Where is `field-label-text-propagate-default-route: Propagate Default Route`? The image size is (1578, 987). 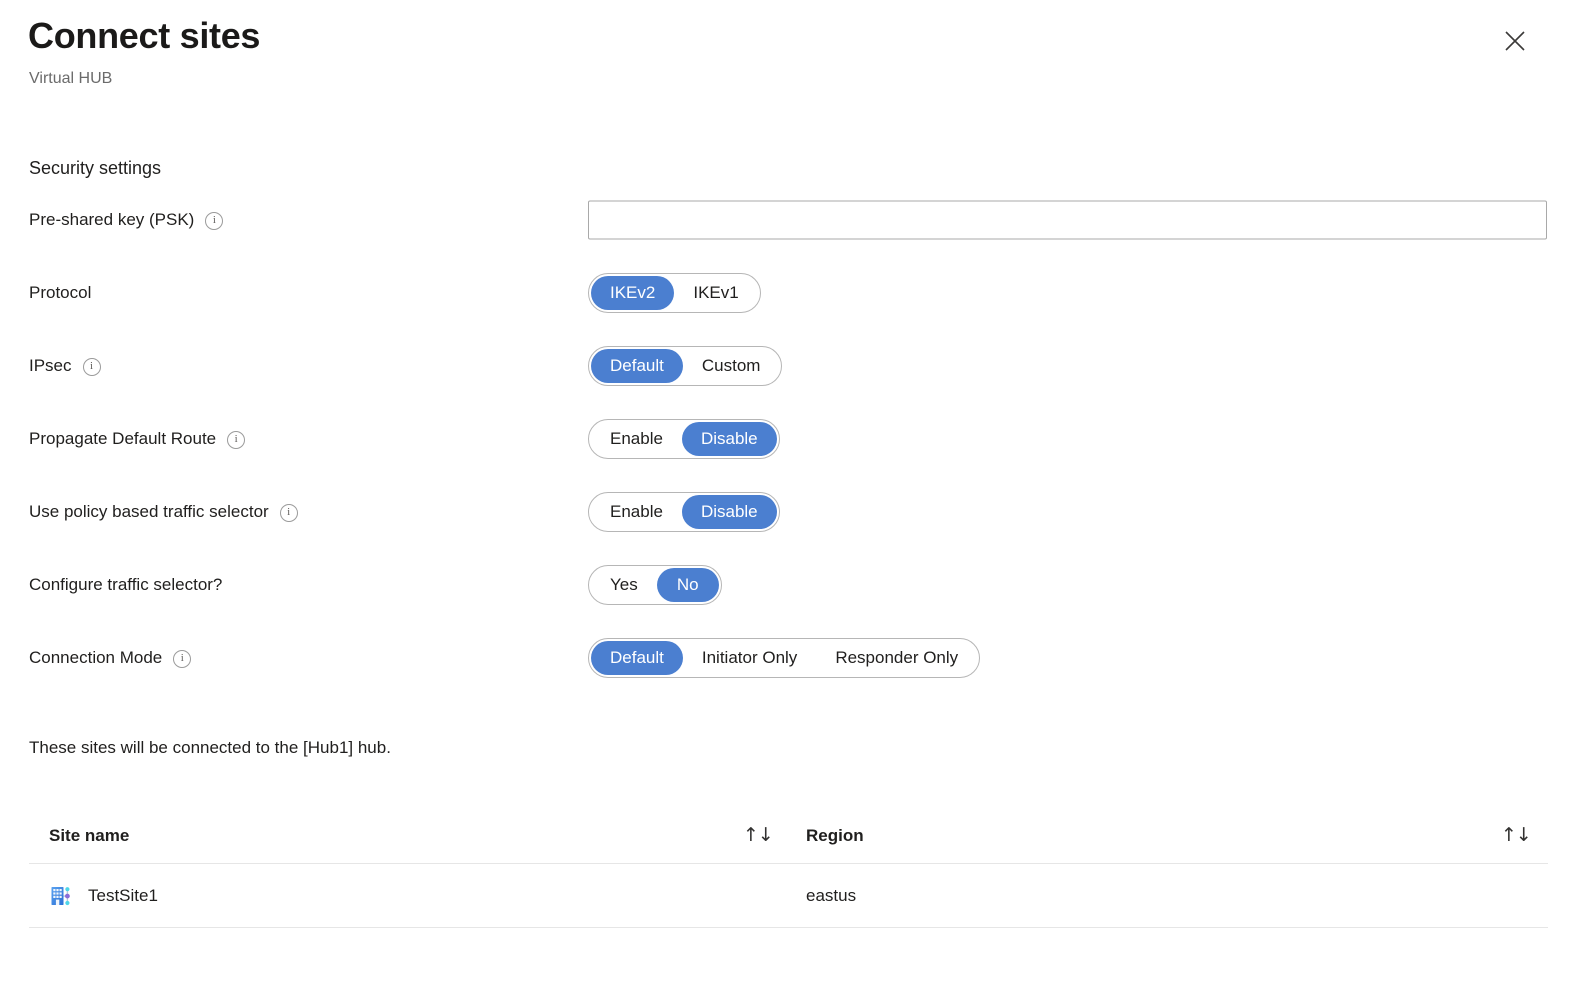 field-label-text-propagate-default-route: Propagate Default Route is located at coordinates (123, 438).